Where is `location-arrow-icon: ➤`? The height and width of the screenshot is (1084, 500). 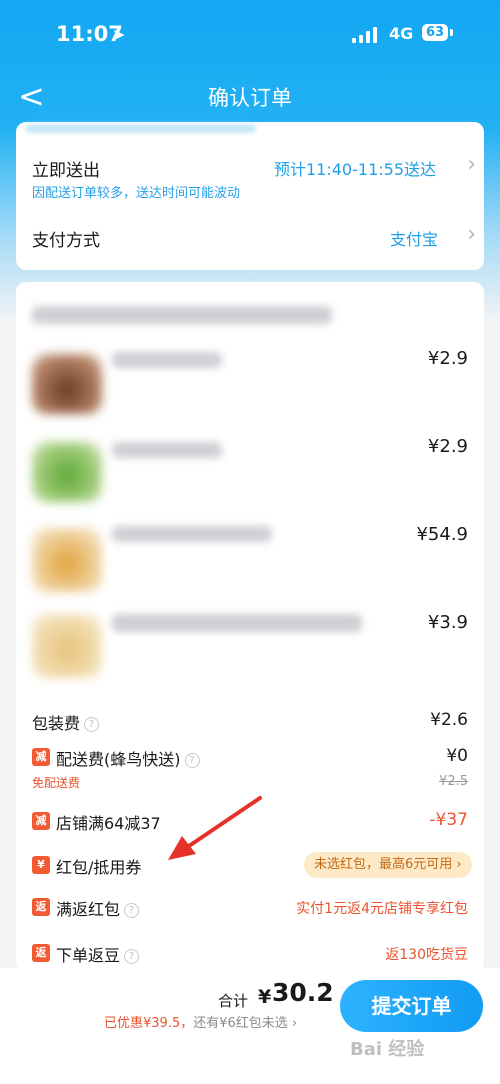
location-arrow-icon: ➤ is located at coordinates (119, 34).